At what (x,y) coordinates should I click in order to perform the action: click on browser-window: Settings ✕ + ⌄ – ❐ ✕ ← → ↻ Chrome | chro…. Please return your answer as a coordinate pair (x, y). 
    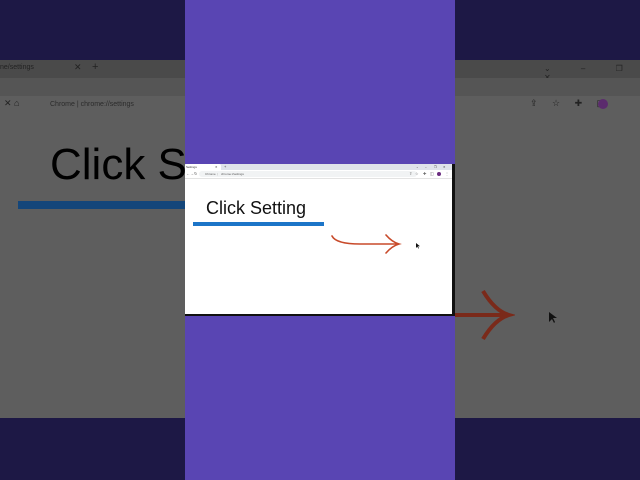
    Looking at the image, I should click on (320, 240).